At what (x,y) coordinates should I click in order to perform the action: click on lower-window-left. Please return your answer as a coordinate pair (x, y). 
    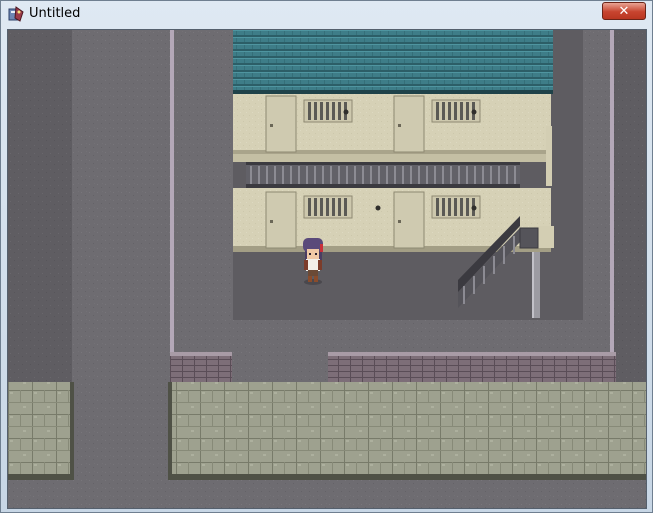
    Looking at the image, I should click on (328, 207).